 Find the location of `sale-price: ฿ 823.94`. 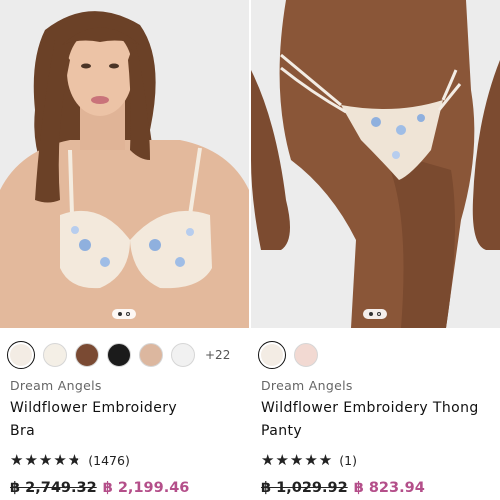

sale-price: ฿ 823.94 is located at coordinates (389, 488).